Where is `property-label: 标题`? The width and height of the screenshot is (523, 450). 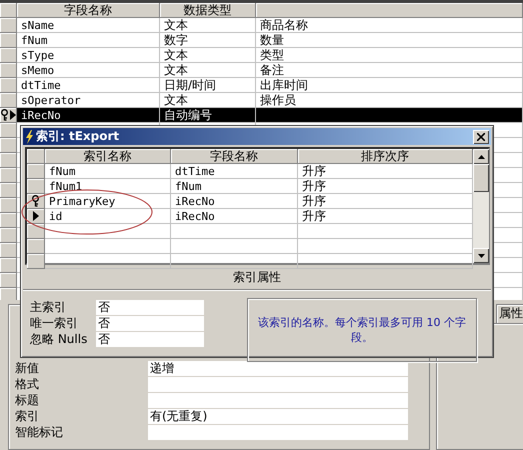
property-label: 标题 is located at coordinates (27, 400).